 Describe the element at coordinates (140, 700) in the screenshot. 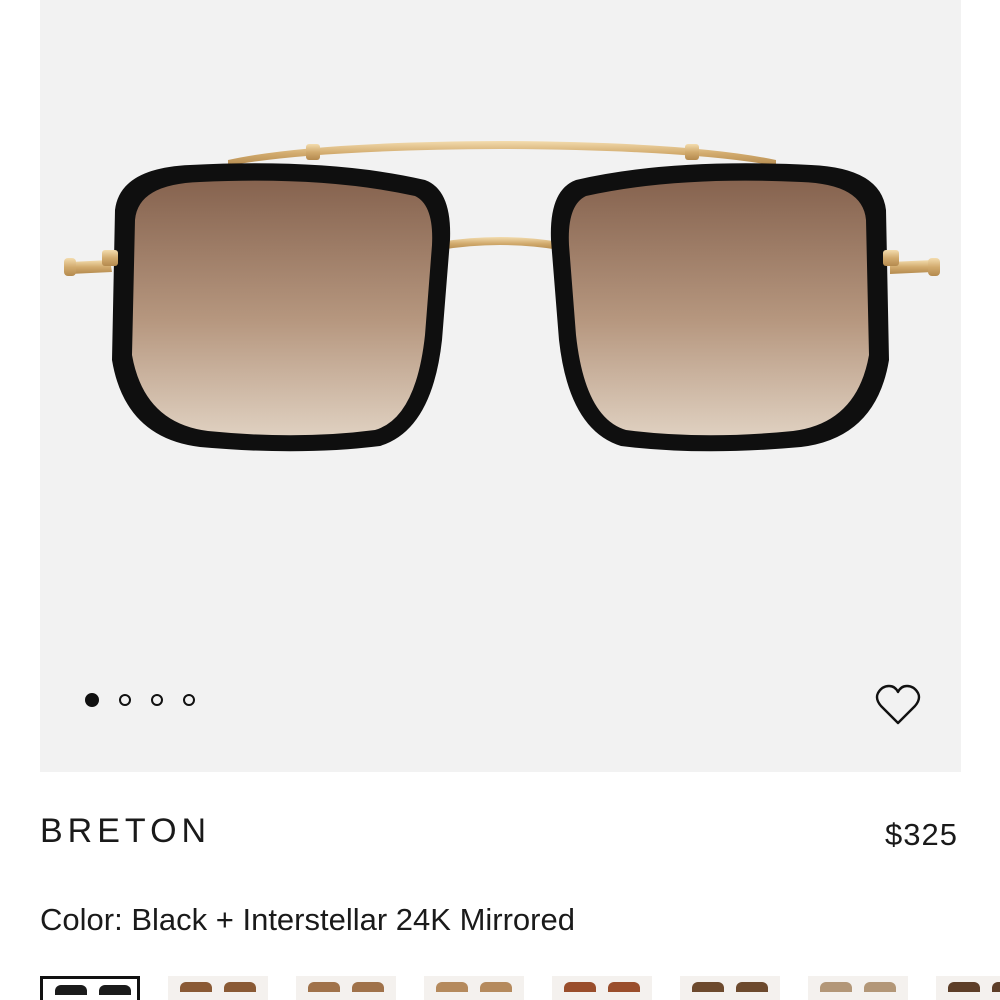

I see `carousel-dots` at that location.